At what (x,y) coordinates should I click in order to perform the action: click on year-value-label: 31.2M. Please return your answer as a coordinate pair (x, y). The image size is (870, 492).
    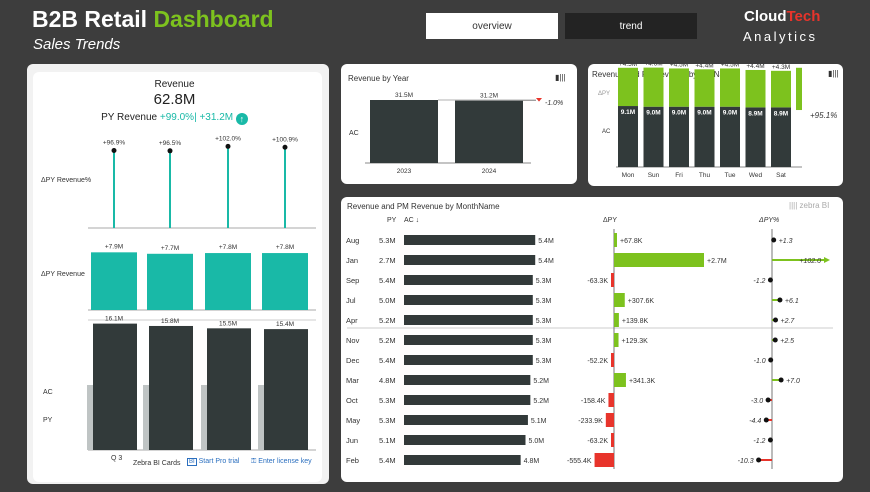
    Looking at the image, I should click on (489, 96).